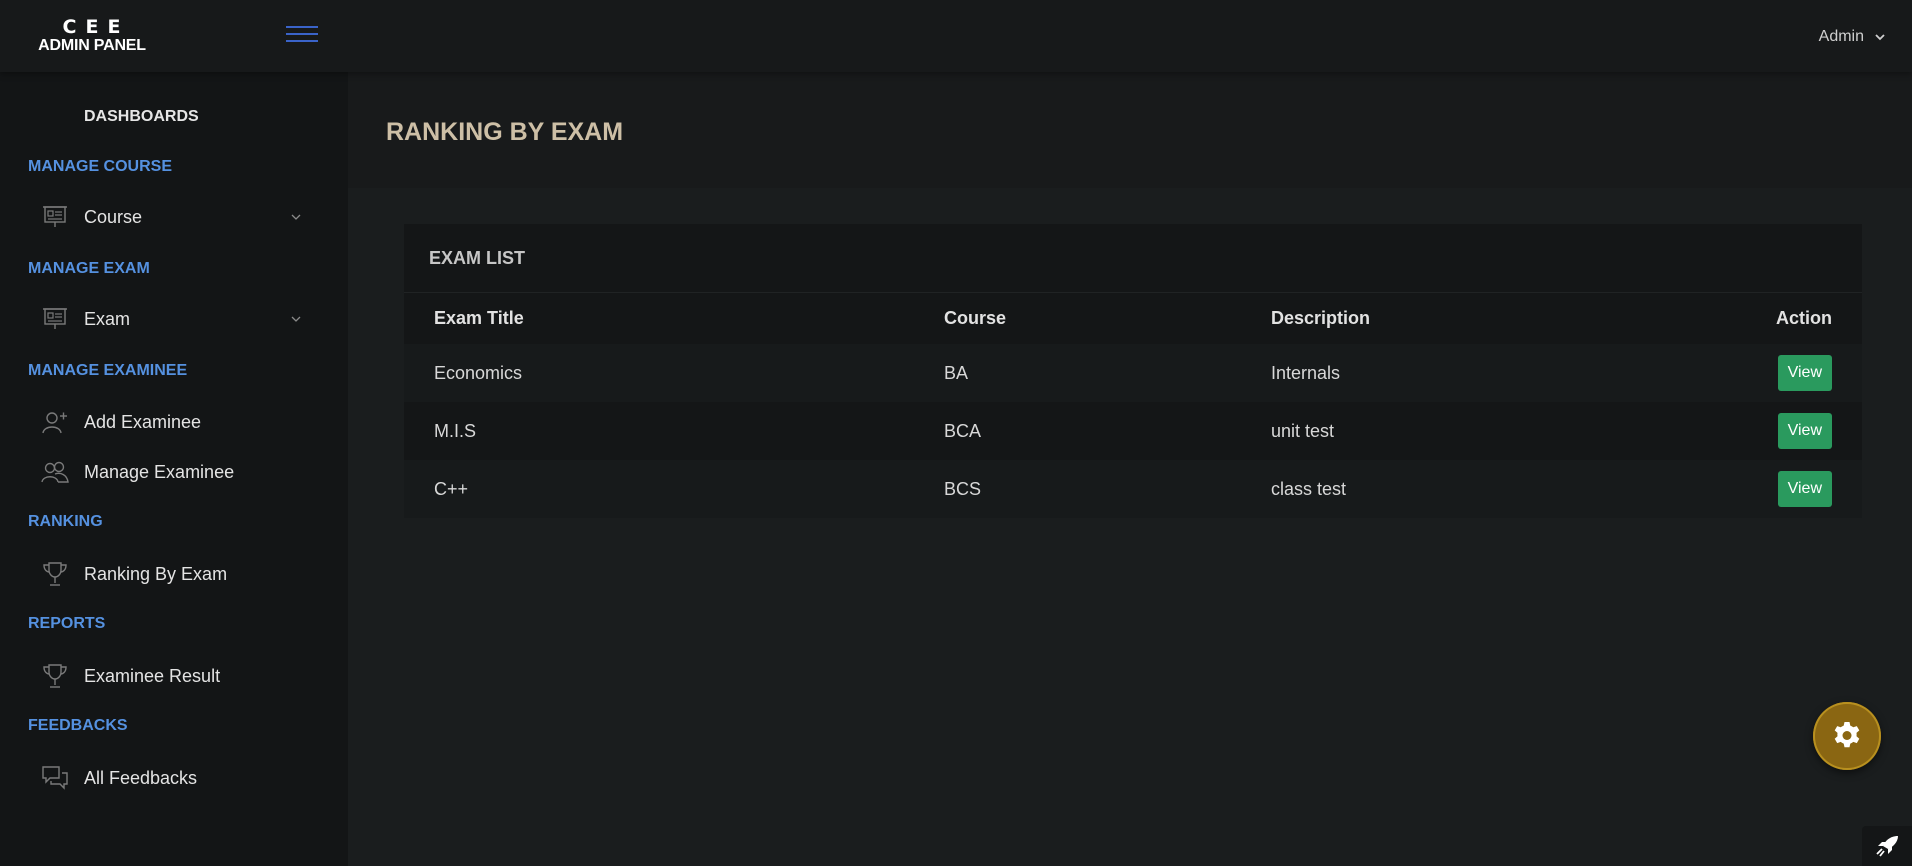  Describe the element at coordinates (113, 216) in the screenshot. I see `sidebar-item-label: Course` at that location.